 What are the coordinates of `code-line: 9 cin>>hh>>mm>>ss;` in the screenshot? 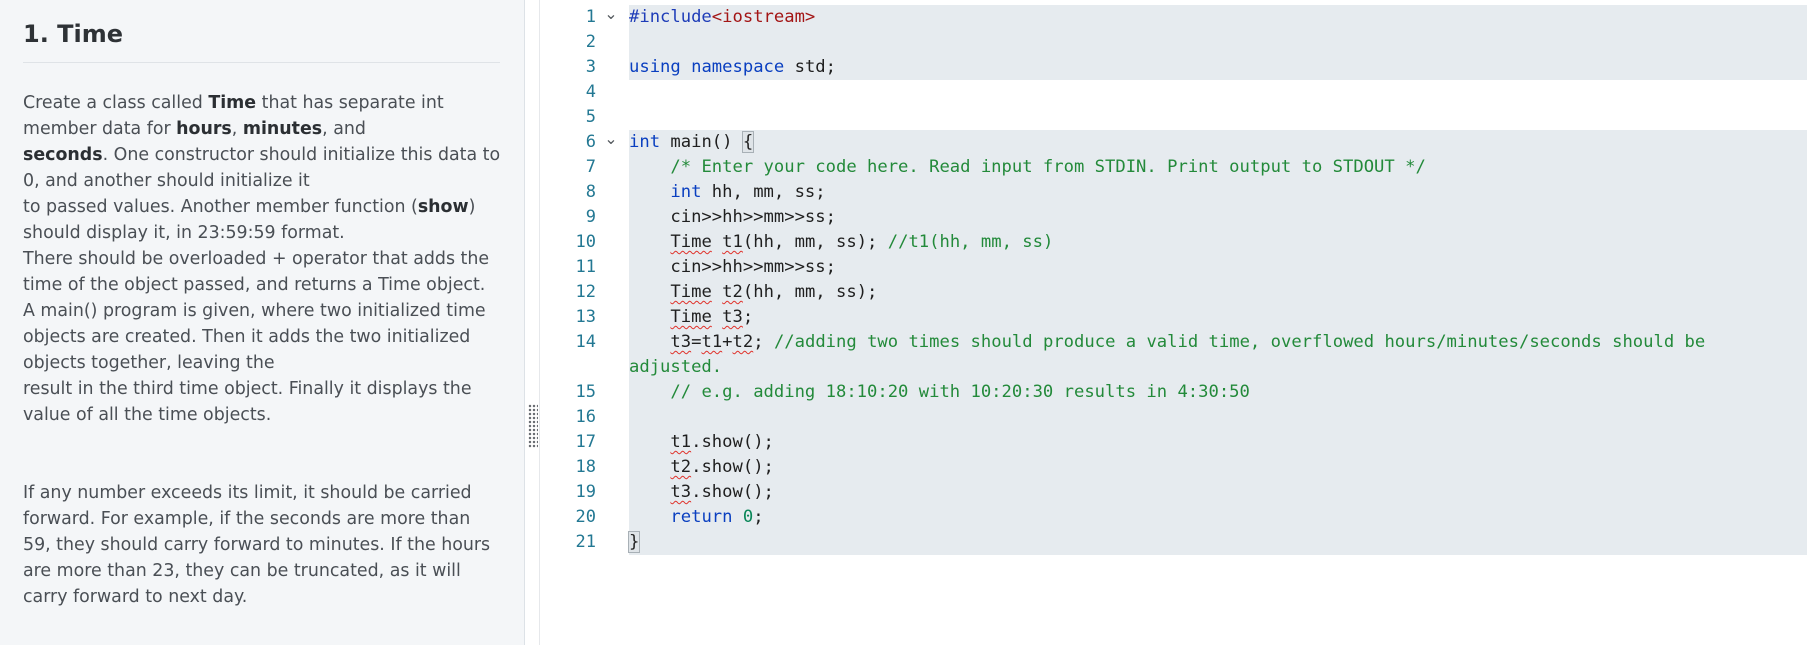 It's located at (1174, 217).